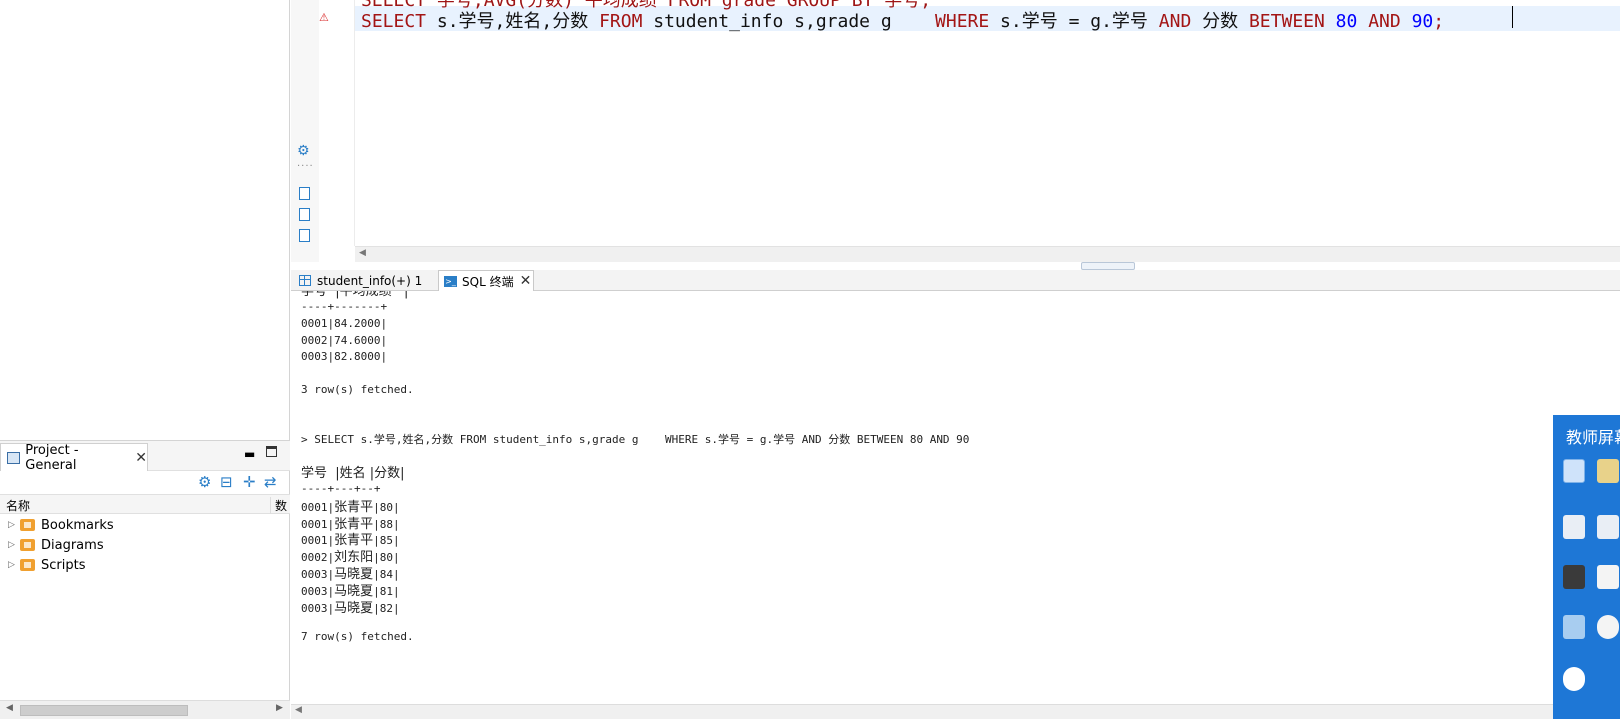  What do you see at coordinates (249, 454) in the screenshot?
I see `minimize-icon: ▬` at bounding box center [249, 454].